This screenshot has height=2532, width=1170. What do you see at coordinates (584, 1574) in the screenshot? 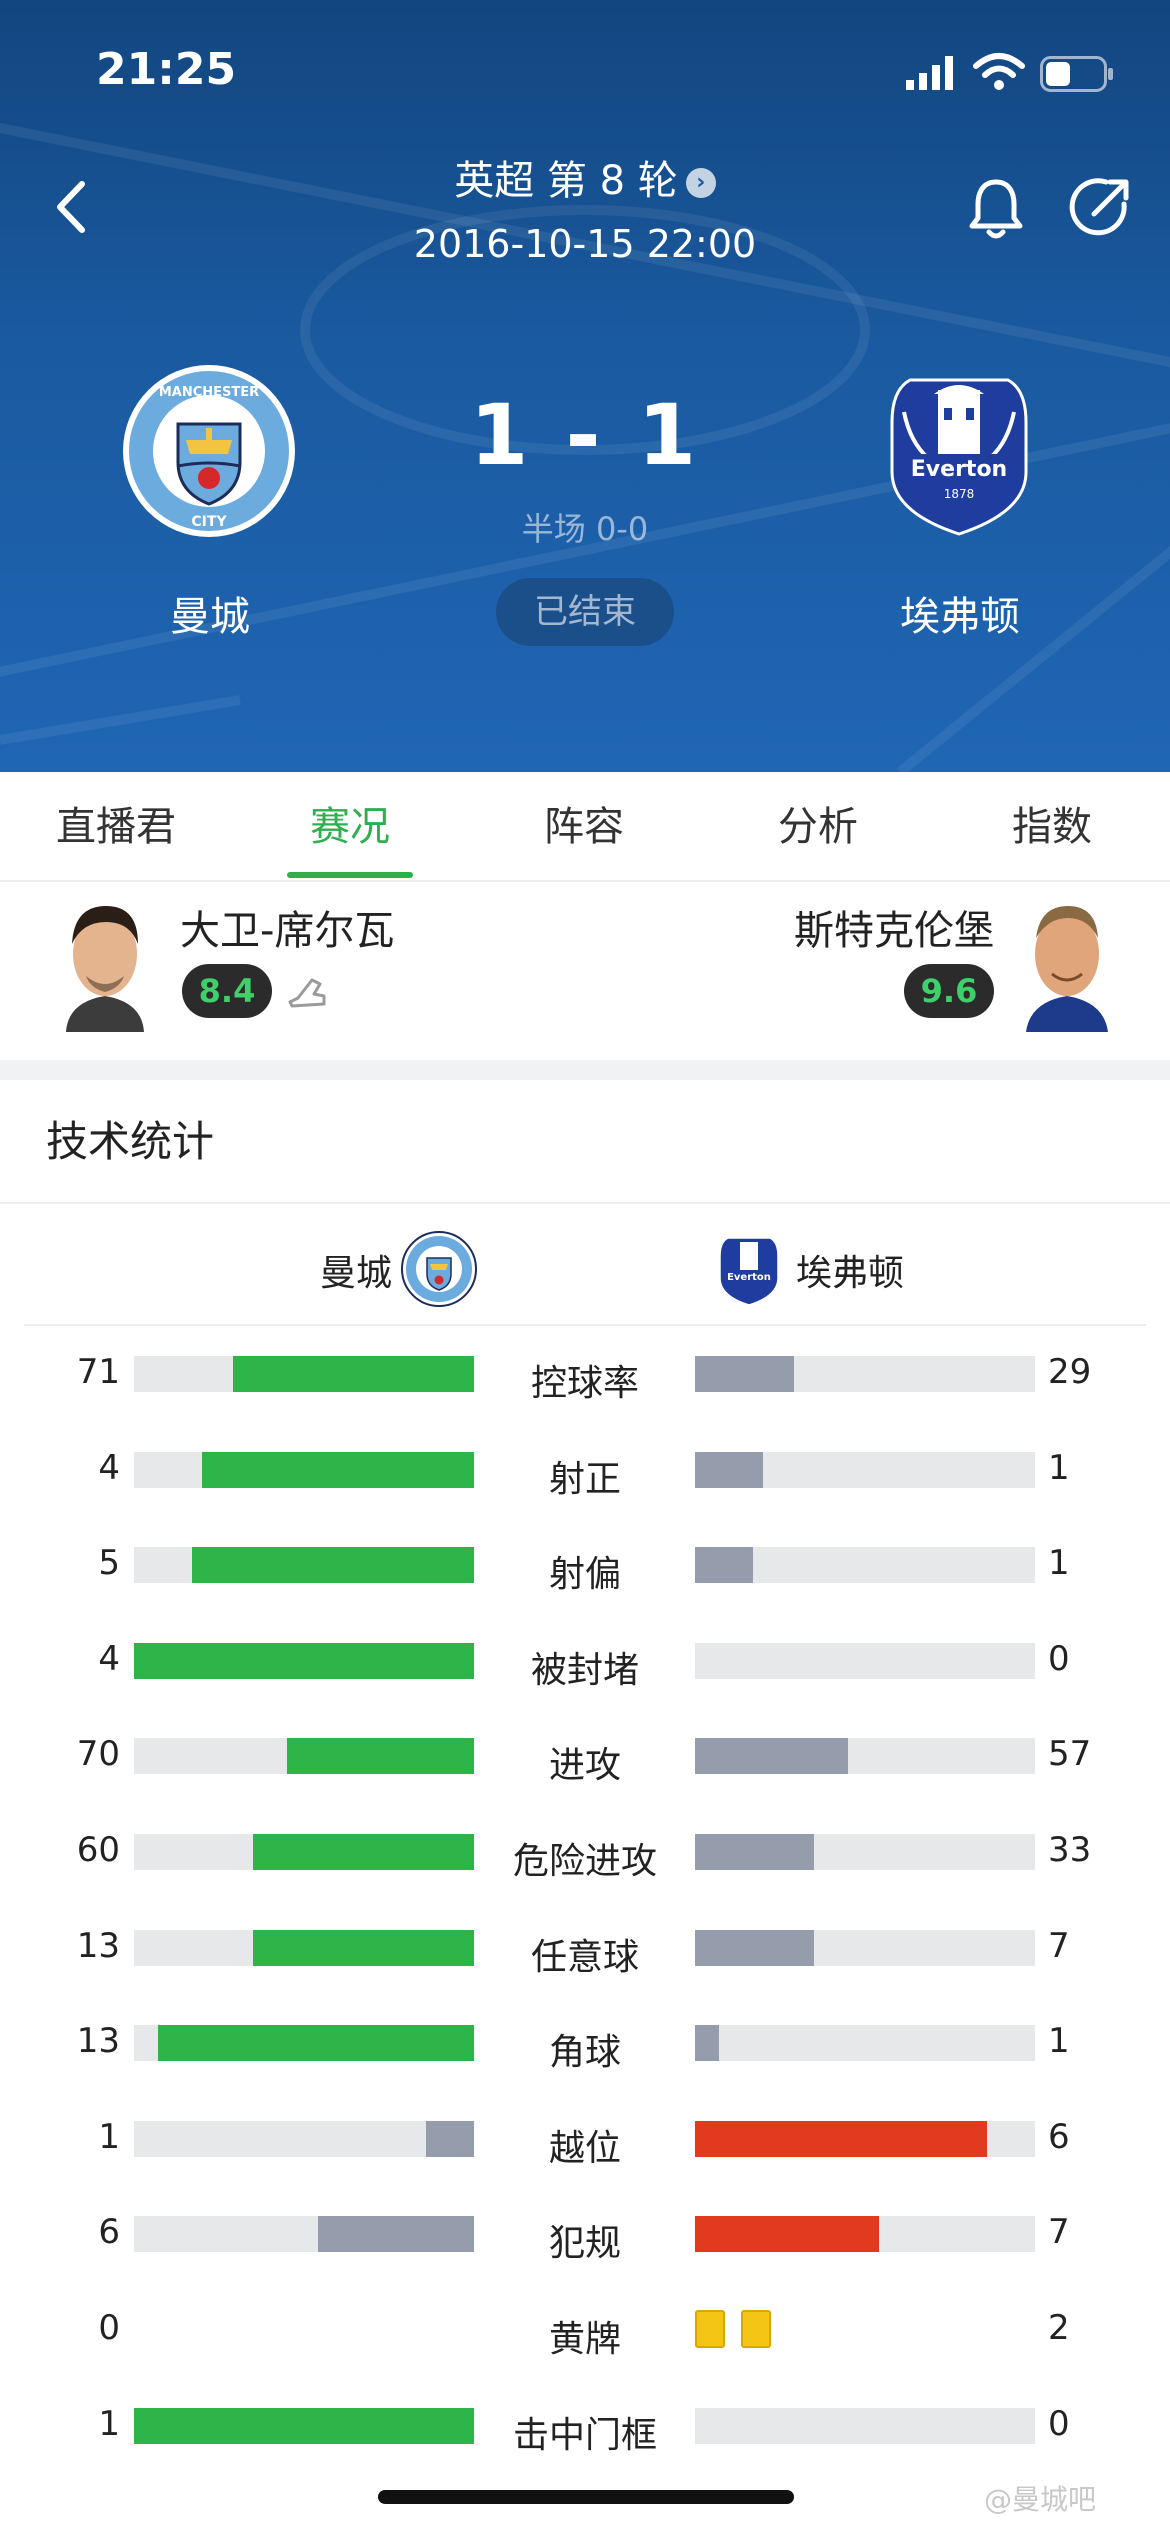
I see `stat-label: 射偏` at bounding box center [584, 1574].